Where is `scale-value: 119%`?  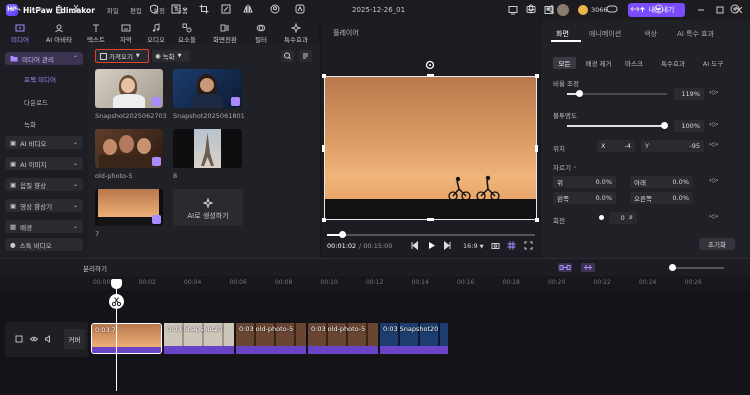
scale-value: 119% is located at coordinates (689, 94).